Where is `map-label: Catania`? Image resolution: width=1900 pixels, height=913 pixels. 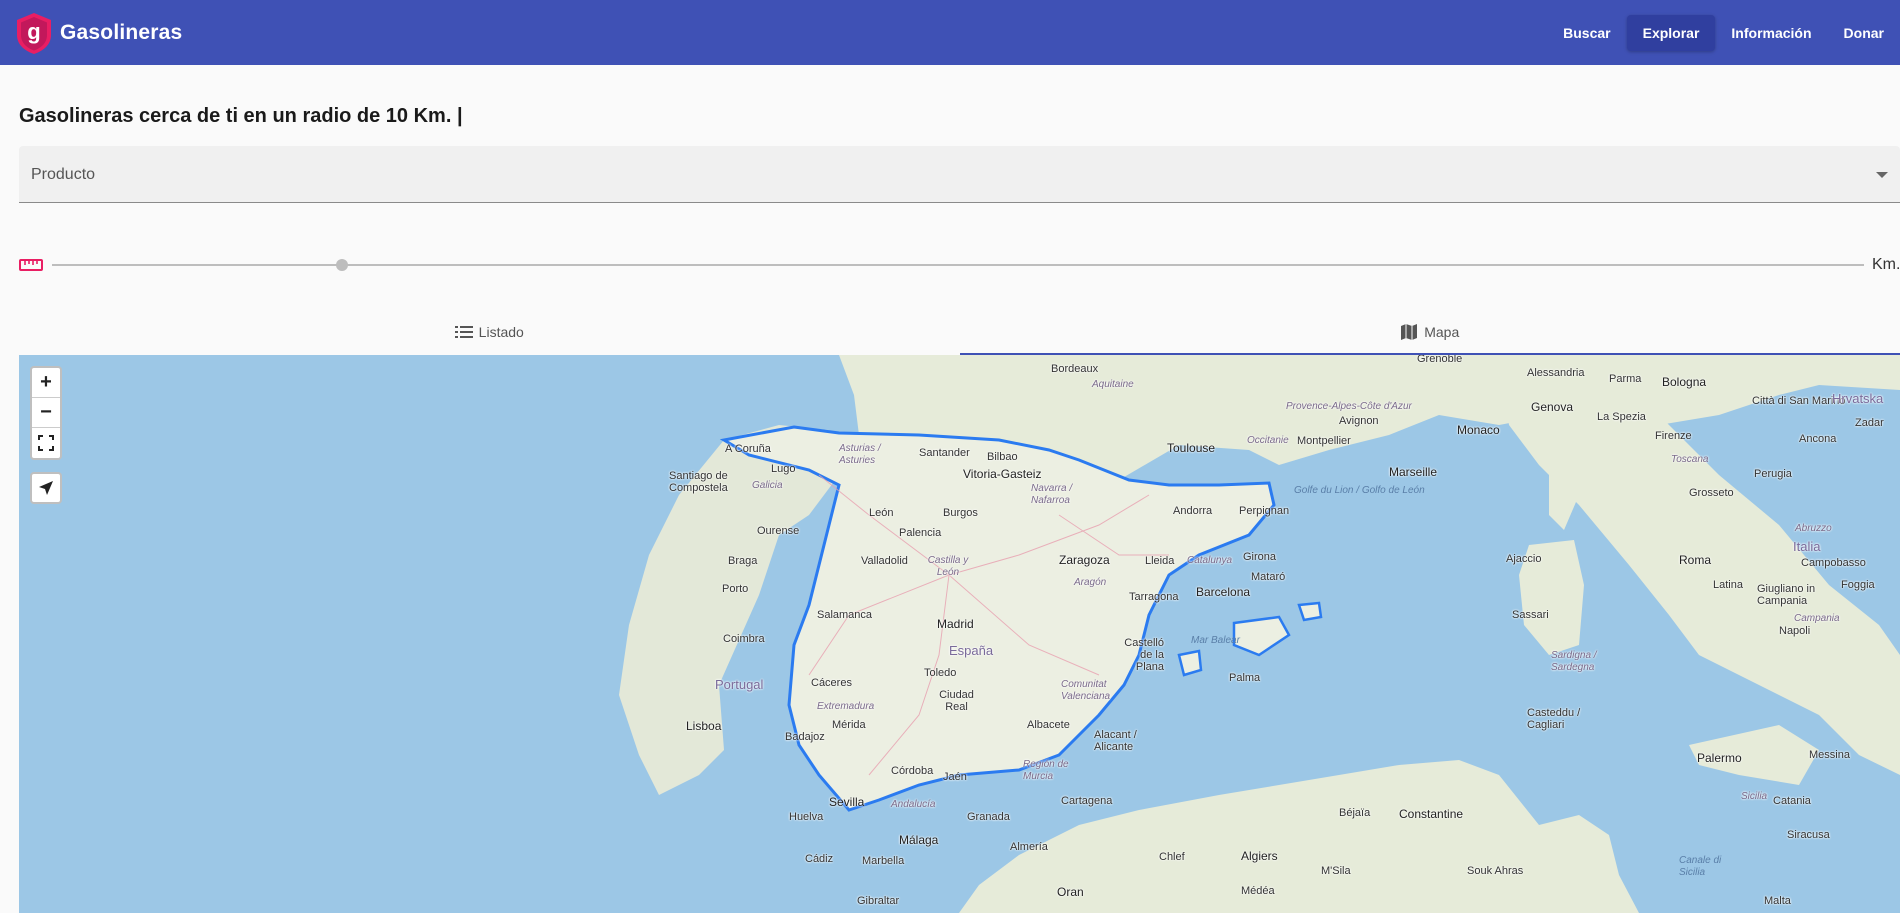
map-label: Catania is located at coordinates (1792, 801).